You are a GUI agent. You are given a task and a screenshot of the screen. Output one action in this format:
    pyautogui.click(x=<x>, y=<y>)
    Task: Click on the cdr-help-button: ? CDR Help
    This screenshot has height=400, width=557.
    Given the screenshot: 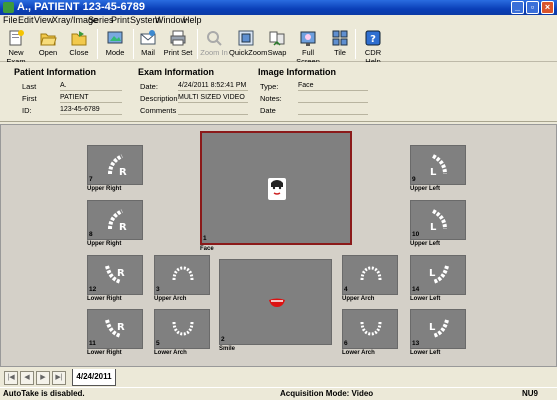 What is the action you would take?
    pyautogui.click(x=373, y=46)
    